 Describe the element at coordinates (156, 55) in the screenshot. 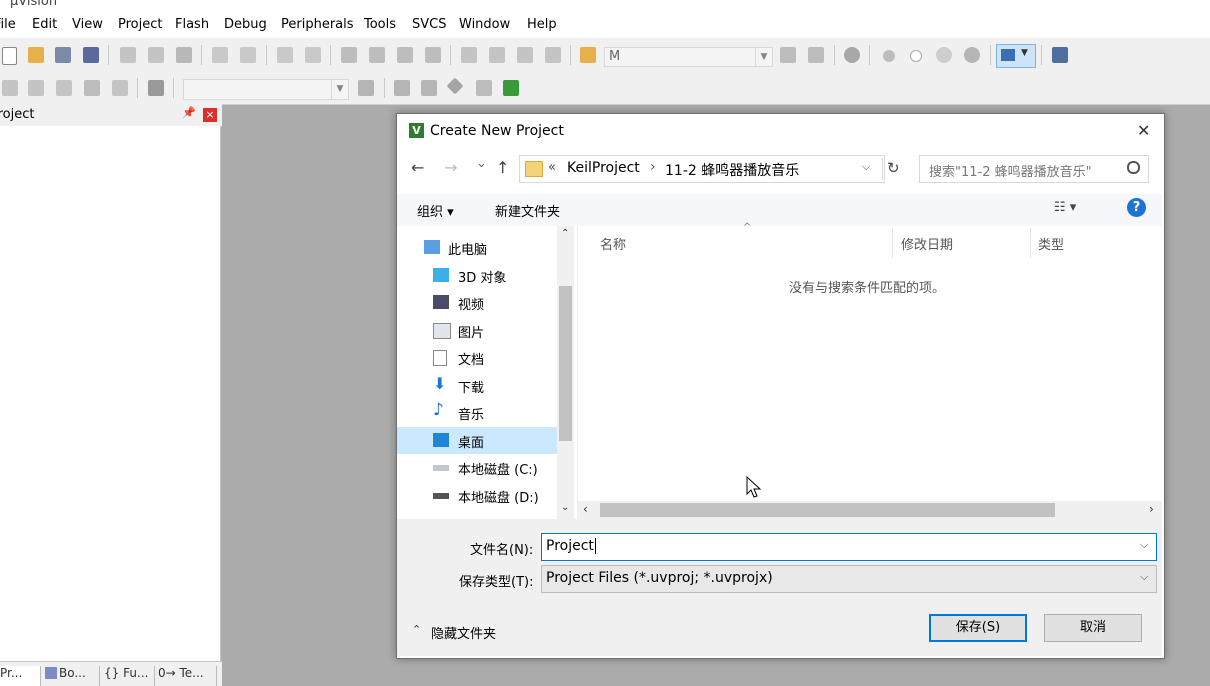

I see `copy-icon` at that location.